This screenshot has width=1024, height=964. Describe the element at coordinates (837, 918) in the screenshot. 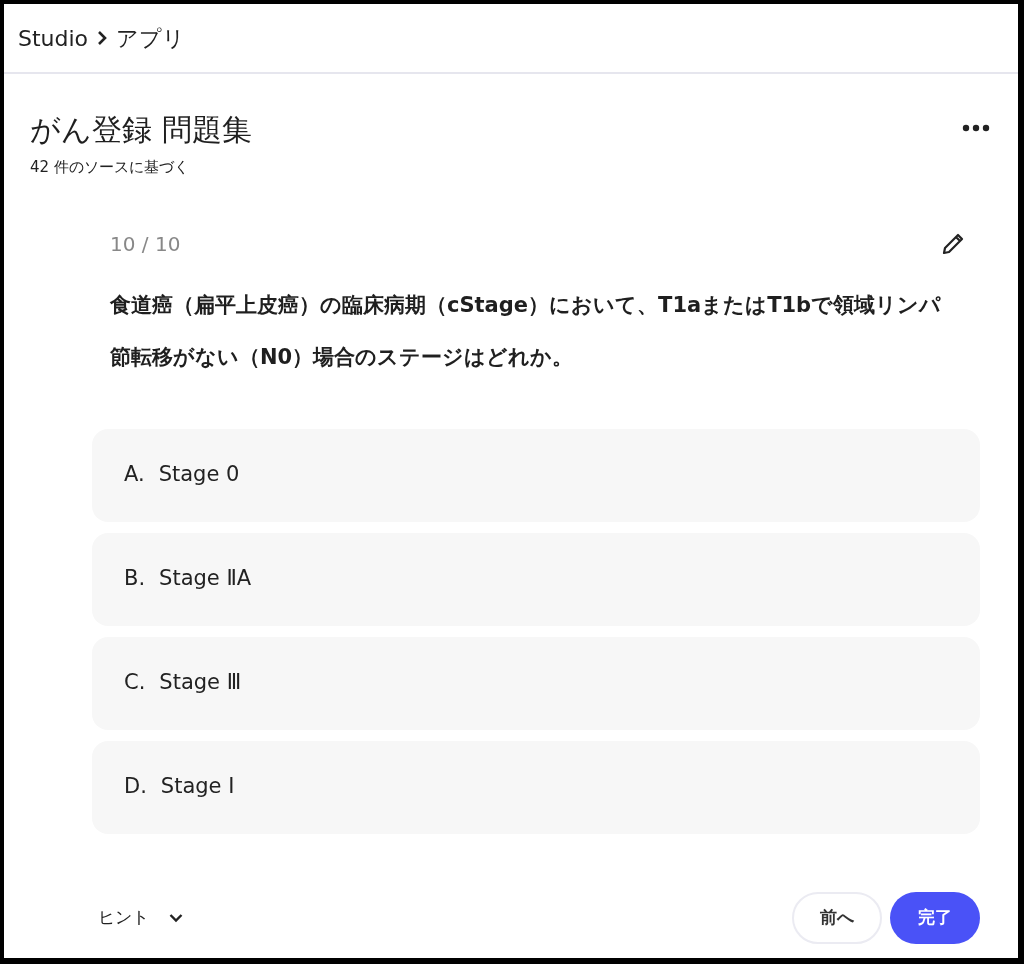

I see `previous-button: 前へ` at that location.